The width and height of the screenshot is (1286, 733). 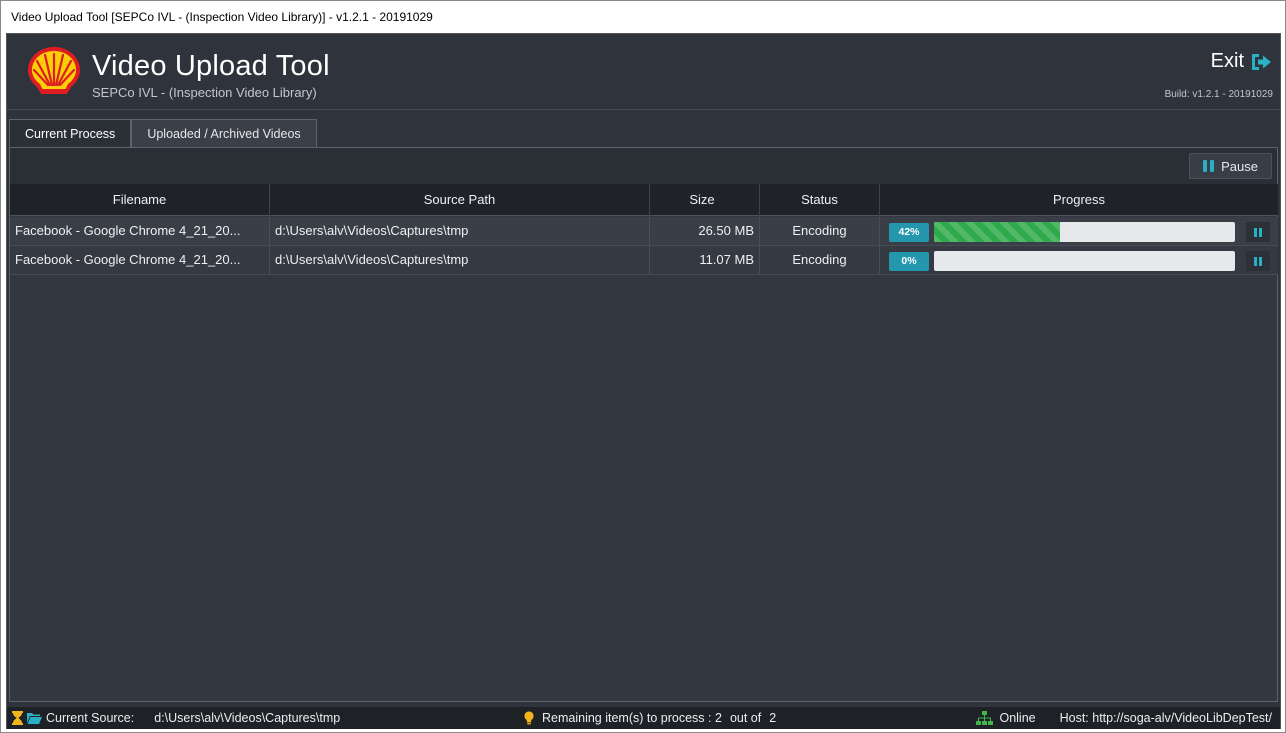 What do you see at coordinates (705, 231) in the screenshot?
I see `cell-size: 26.50 MB` at bounding box center [705, 231].